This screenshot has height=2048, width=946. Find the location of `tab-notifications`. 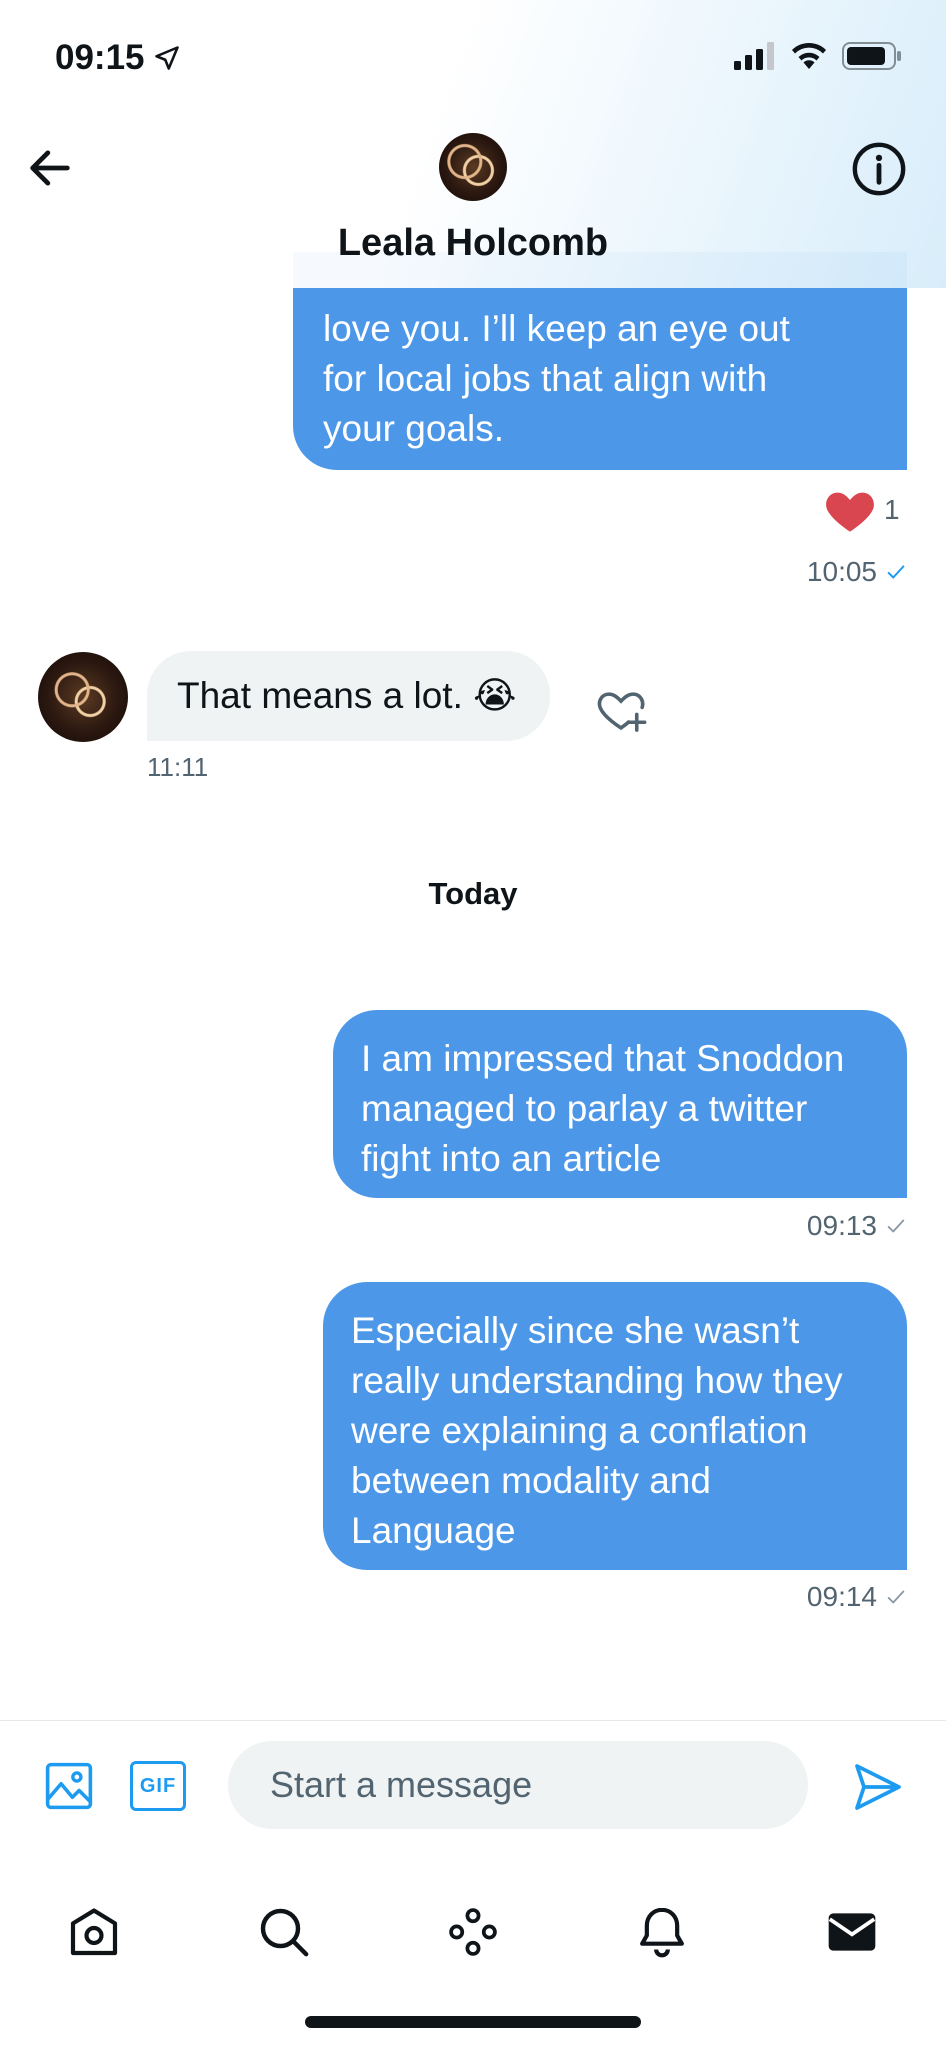

tab-notifications is located at coordinates (662, 1932).